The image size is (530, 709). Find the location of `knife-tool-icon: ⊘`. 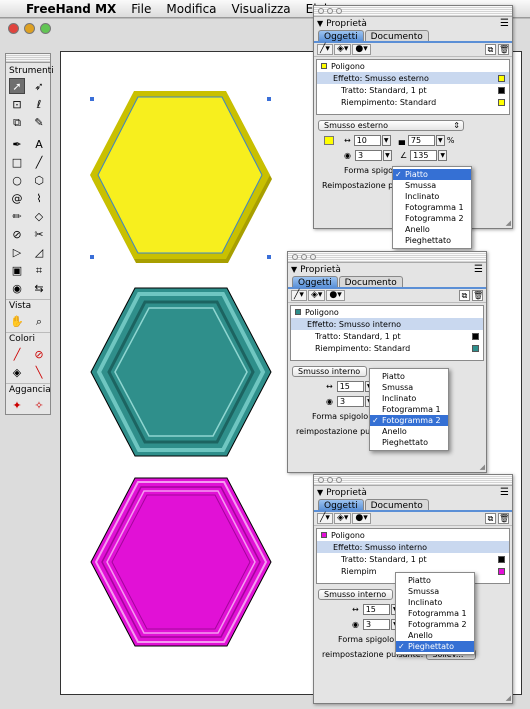

knife-tool-icon: ⊘ is located at coordinates (17, 234).